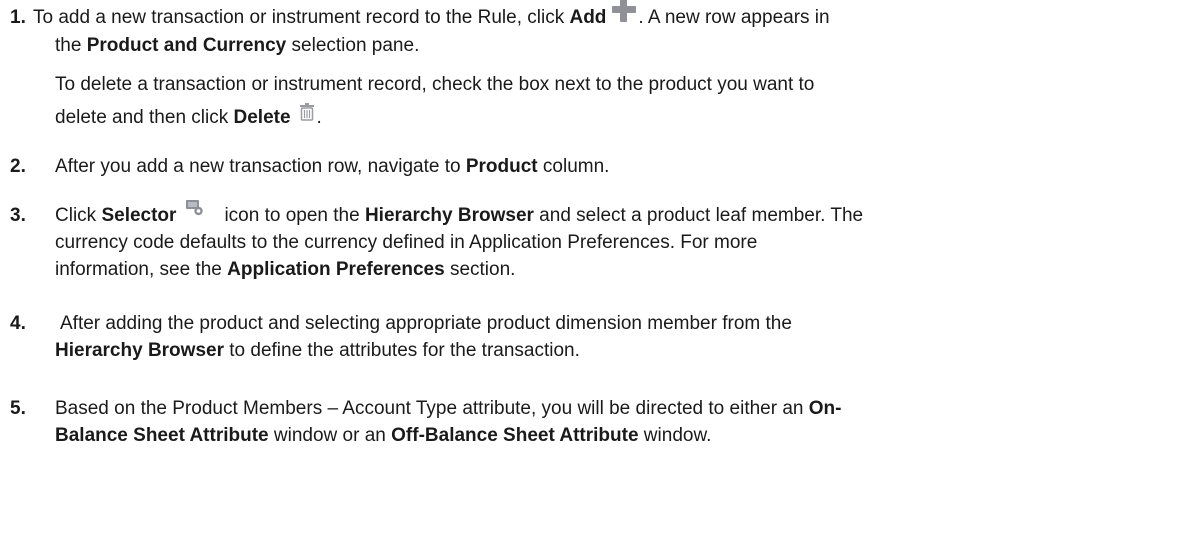  What do you see at coordinates (262, 117) in the screenshot?
I see `delete-label: Delete` at bounding box center [262, 117].